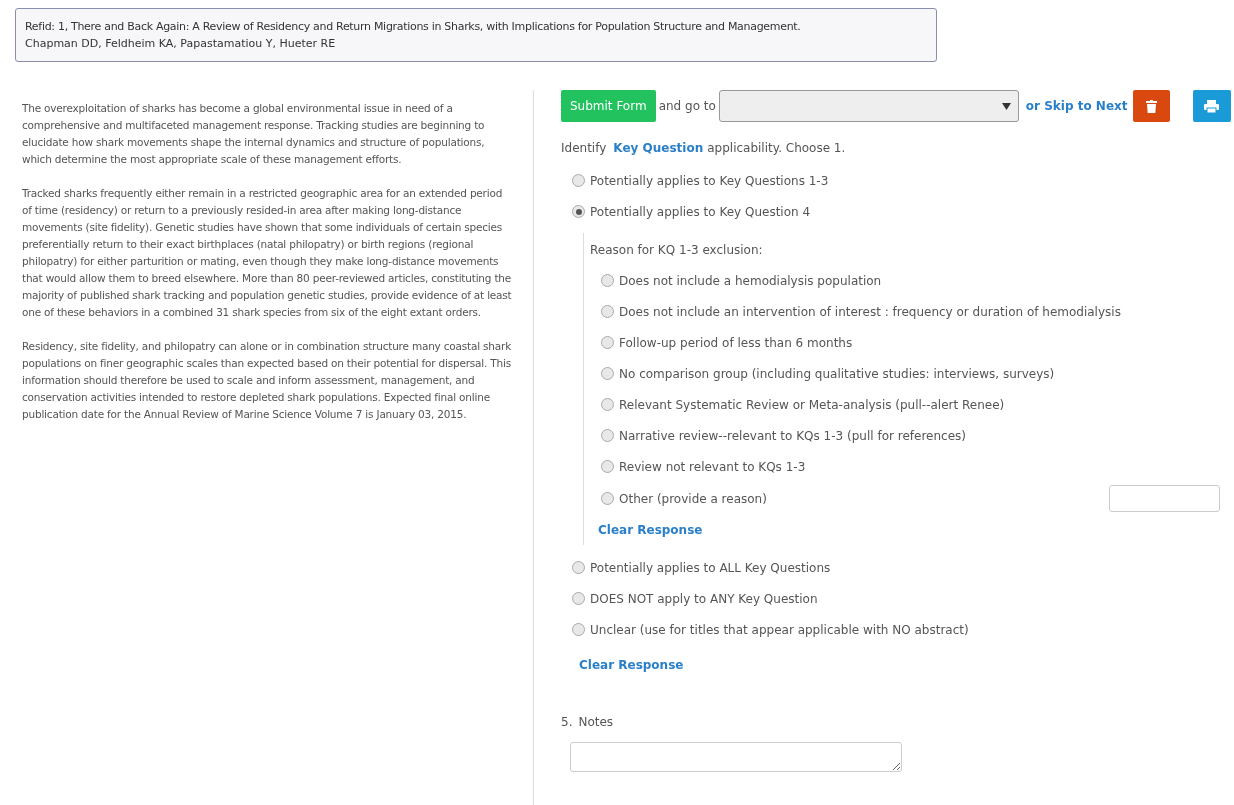  I want to click on option-label: Follow-up period of less than 6 months, so click(736, 342).